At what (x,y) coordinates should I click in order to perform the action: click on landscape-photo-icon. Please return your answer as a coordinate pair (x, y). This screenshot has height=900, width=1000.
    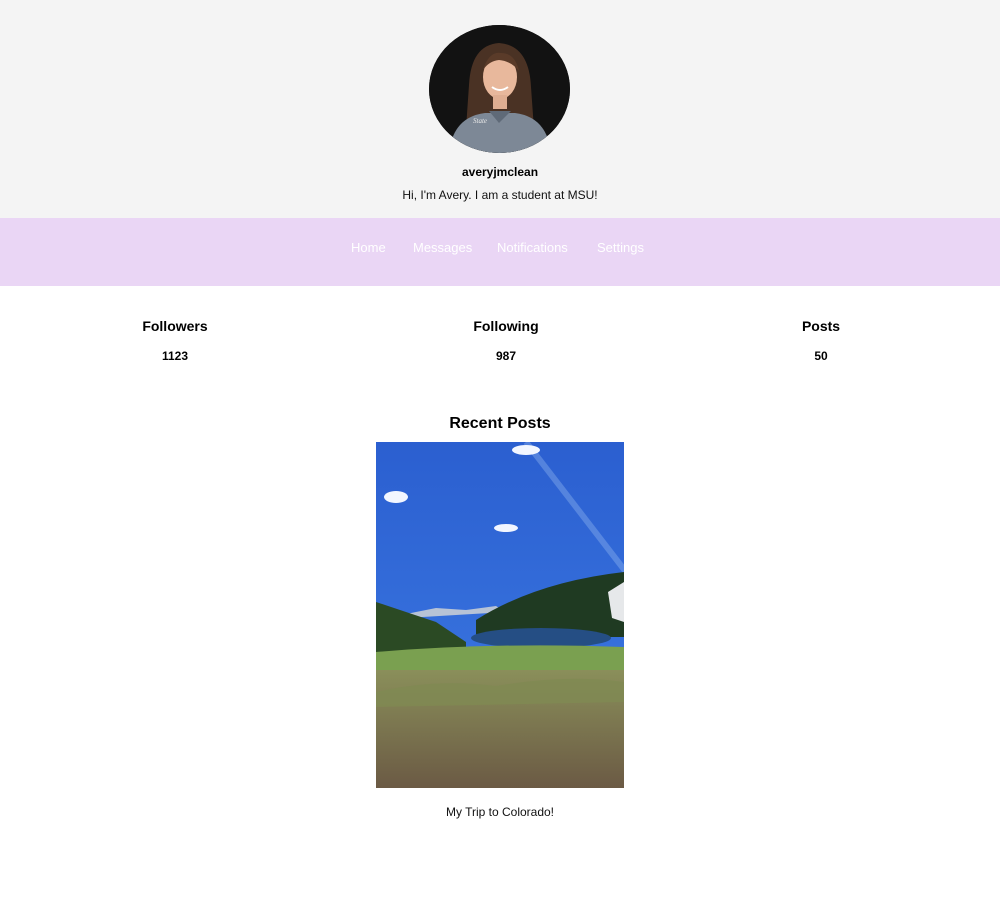
    Looking at the image, I should click on (500, 615).